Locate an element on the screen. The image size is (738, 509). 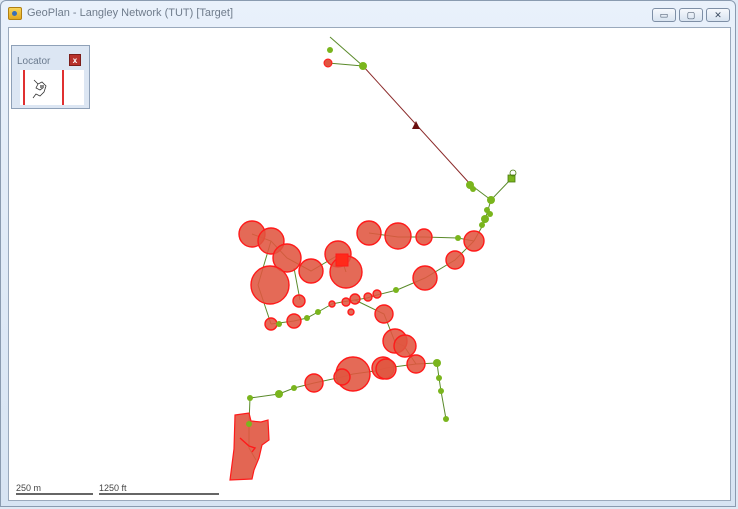
locator-overview is located at coordinates (52, 87).